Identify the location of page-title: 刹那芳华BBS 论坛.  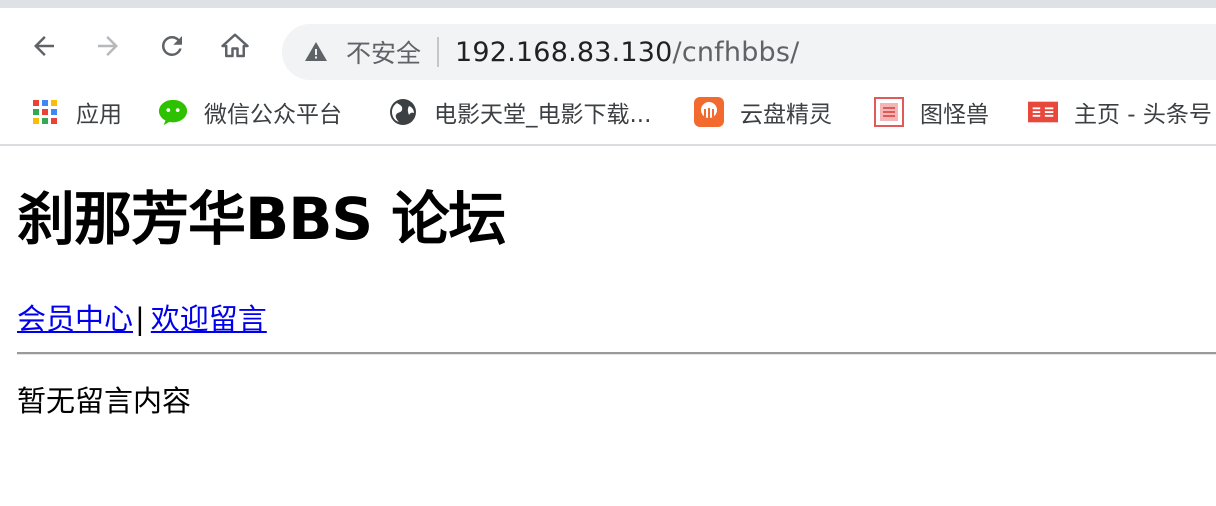
(261, 219).